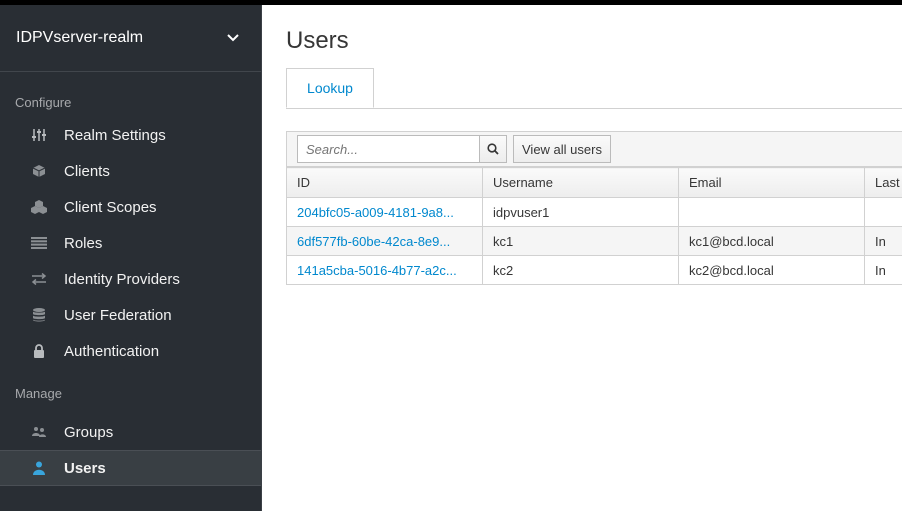  Describe the element at coordinates (87, 171) in the screenshot. I see `sidebar-item-label: Clients` at that location.